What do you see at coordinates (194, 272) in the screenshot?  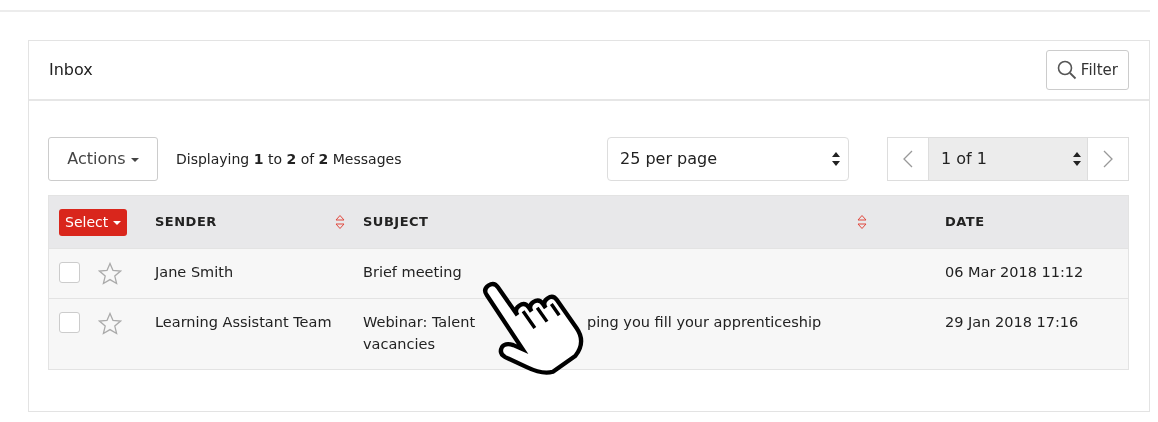 I see `sender-name: Jane Smith` at bounding box center [194, 272].